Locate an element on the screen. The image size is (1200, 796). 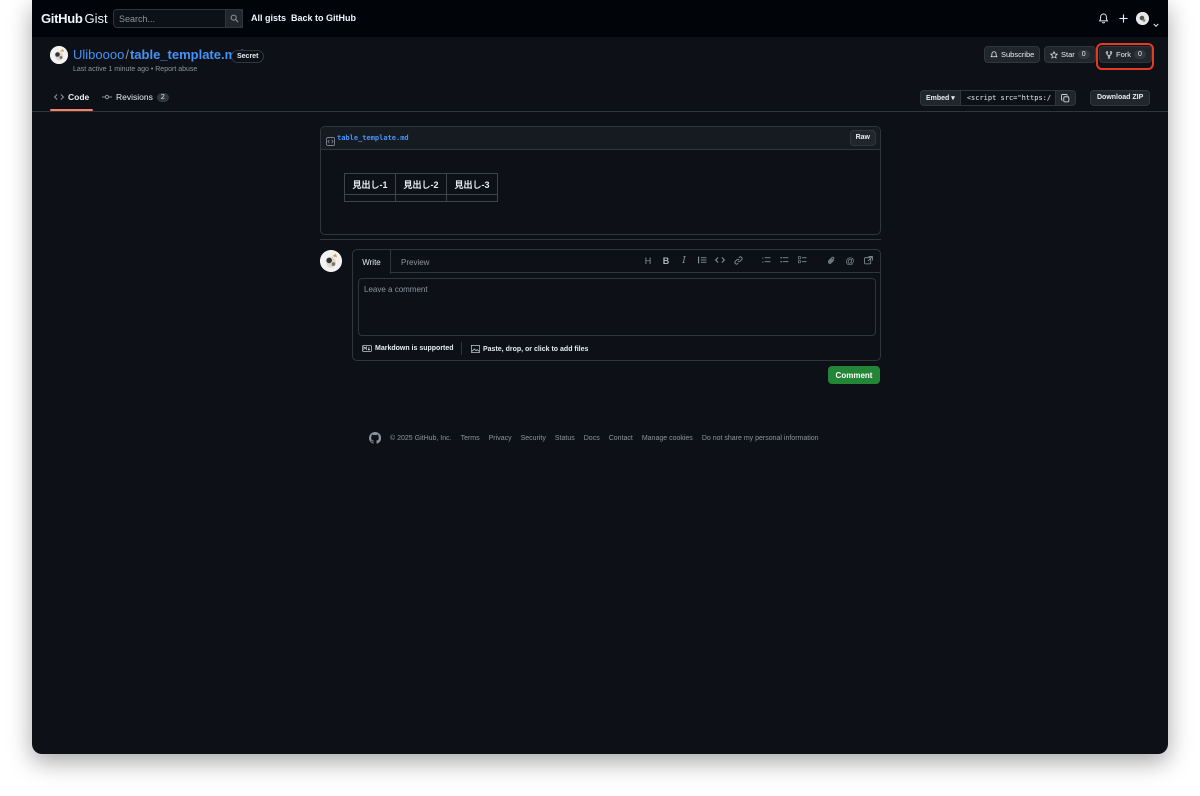
markdown-table: 見出し-1 見出し-2 見出し-3 is located at coordinates (421, 187).